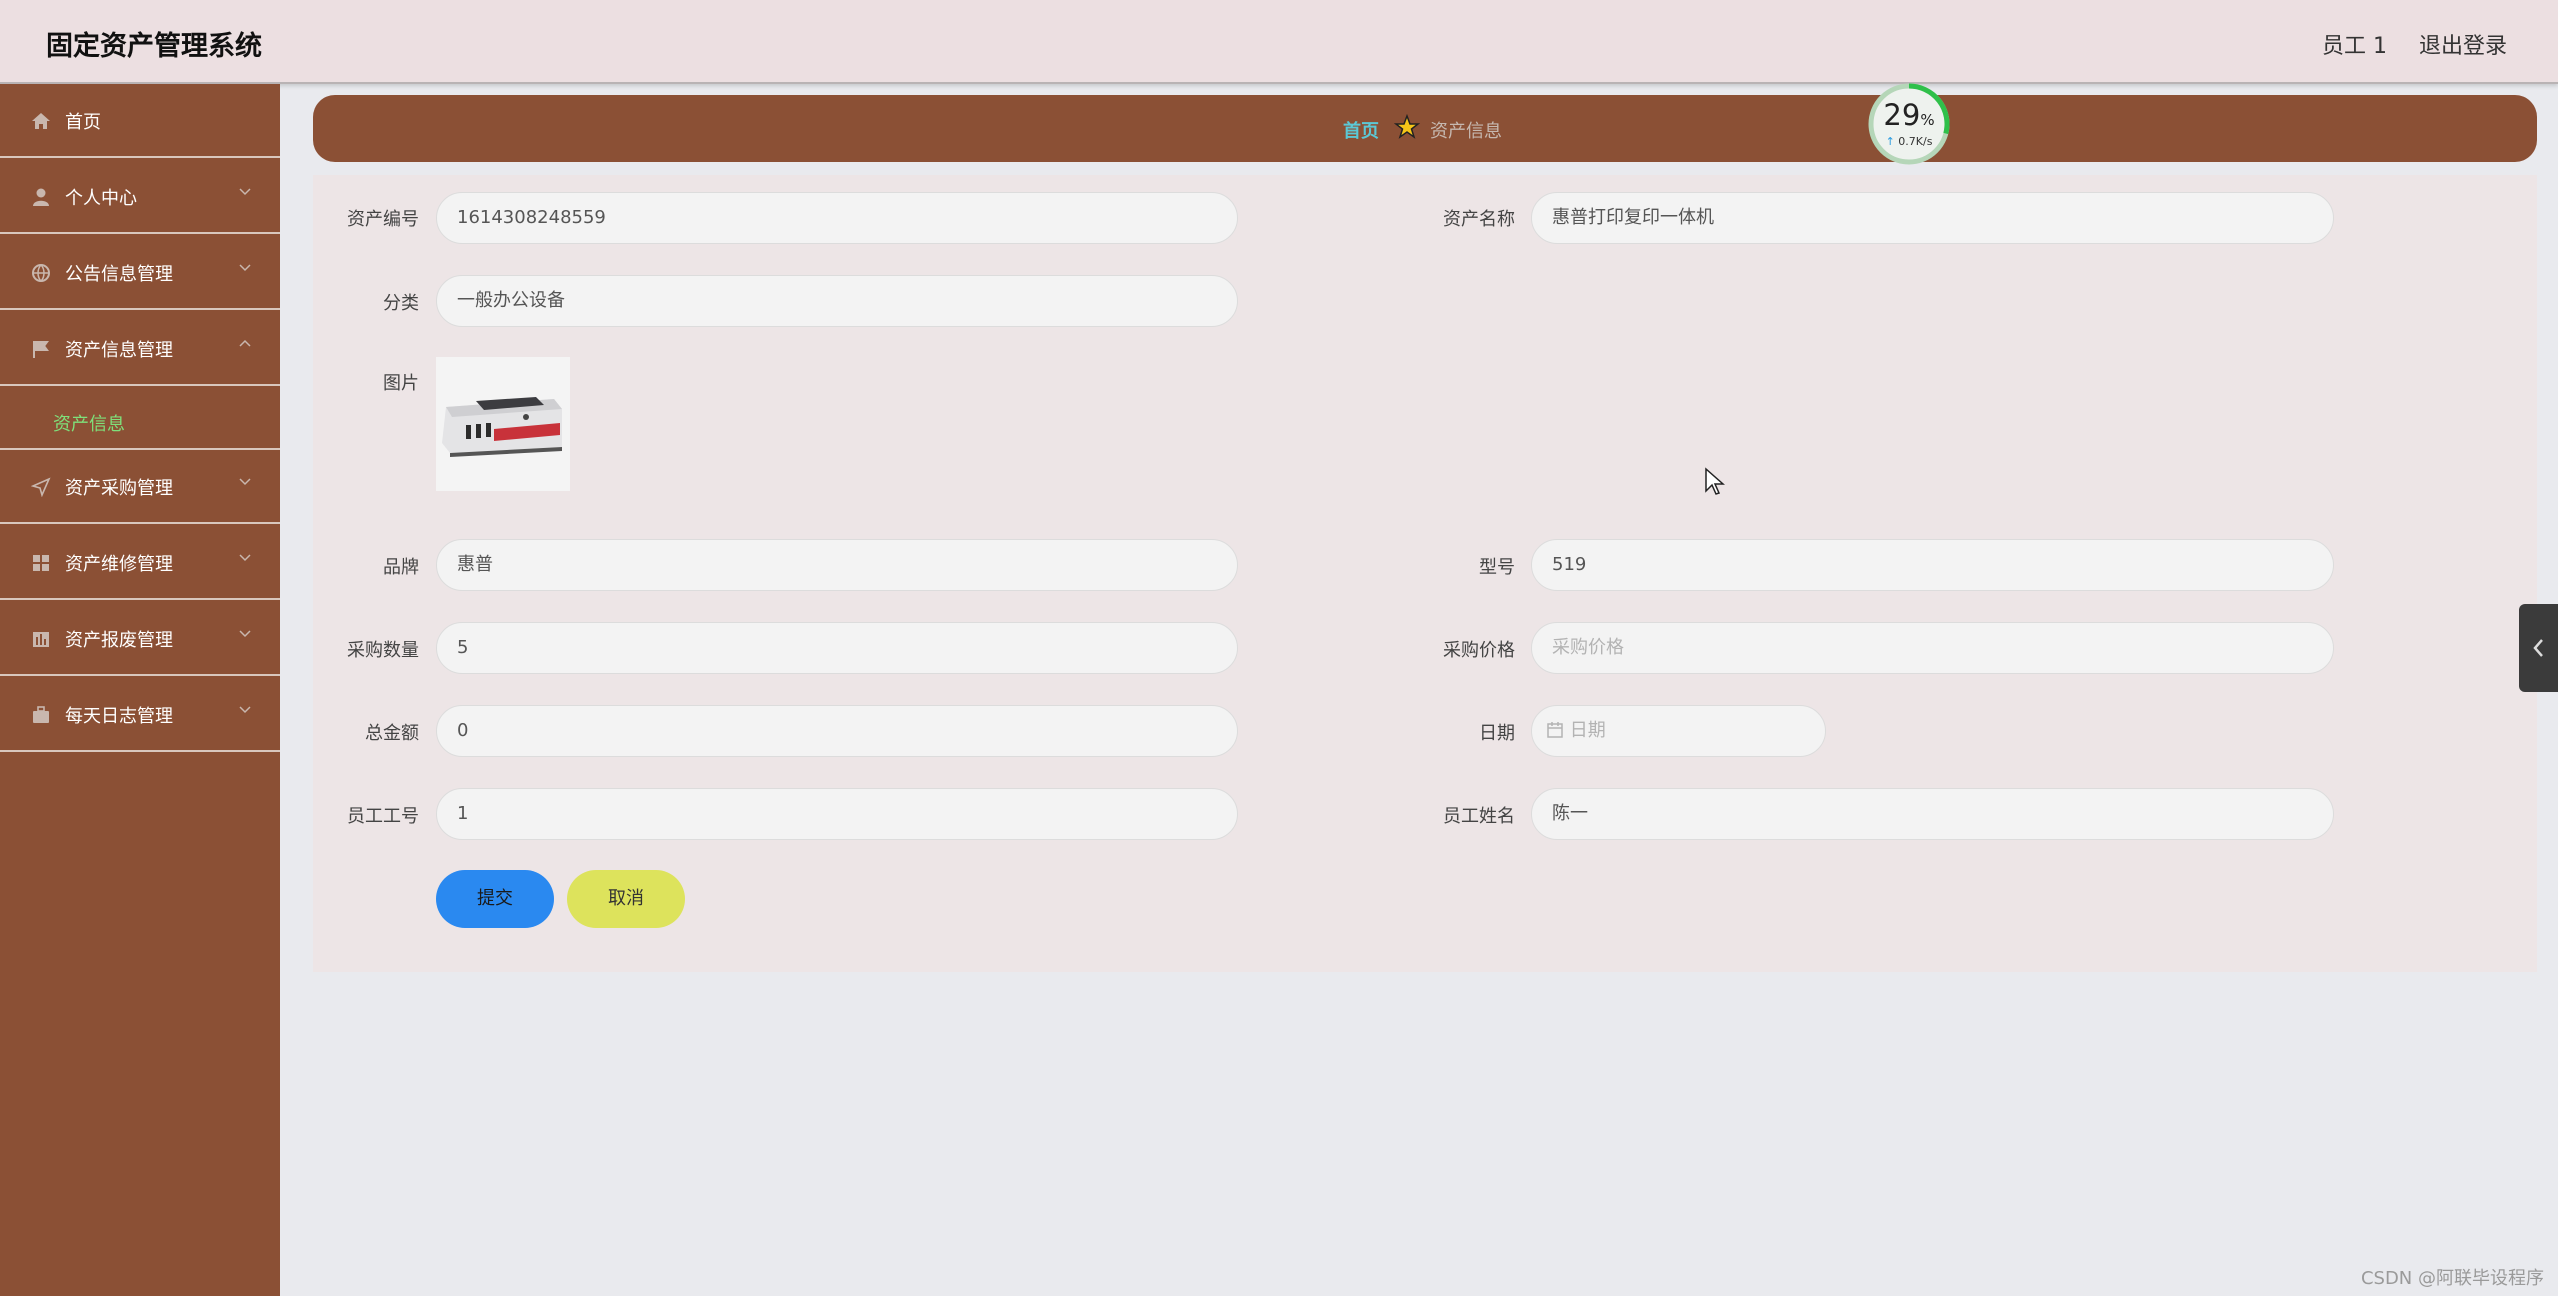 This screenshot has width=2558, height=1296. Describe the element at coordinates (1479, 650) in the screenshot. I see `price-label: 采购价格` at that location.